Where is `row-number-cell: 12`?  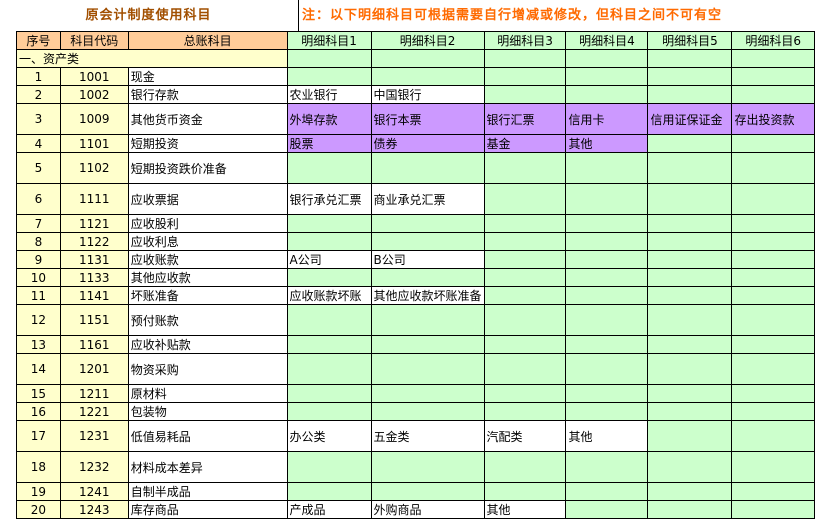
row-number-cell: 12 is located at coordinates (38, 320).